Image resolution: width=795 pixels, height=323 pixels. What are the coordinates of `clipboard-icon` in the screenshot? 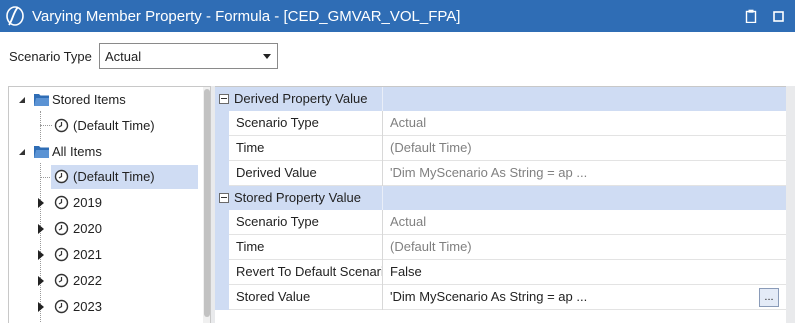 It's located at (751, 16).